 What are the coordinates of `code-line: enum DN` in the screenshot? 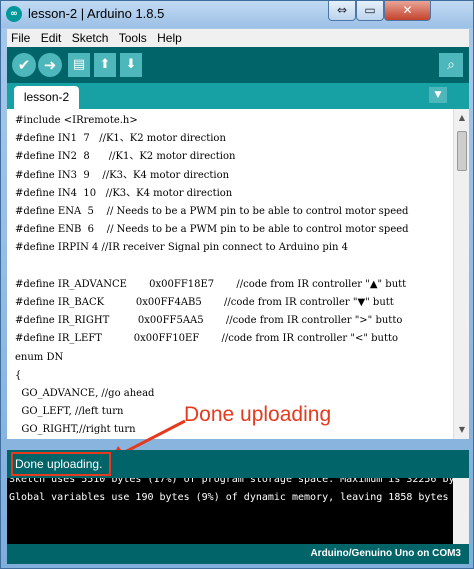 It's located at (39, 357).